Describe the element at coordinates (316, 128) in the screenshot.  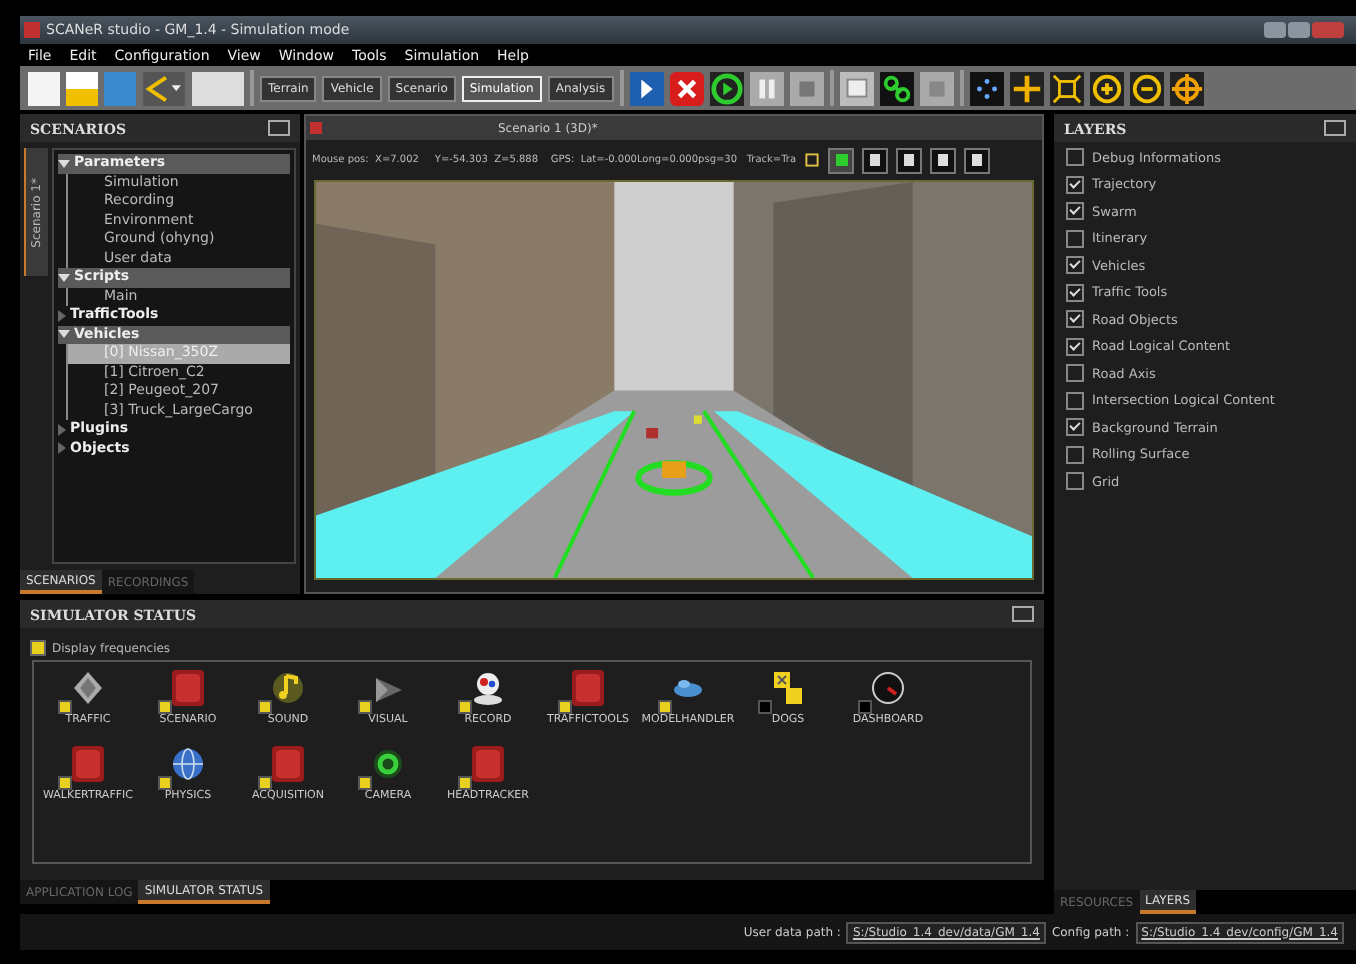
I see `view-icon` at that location.